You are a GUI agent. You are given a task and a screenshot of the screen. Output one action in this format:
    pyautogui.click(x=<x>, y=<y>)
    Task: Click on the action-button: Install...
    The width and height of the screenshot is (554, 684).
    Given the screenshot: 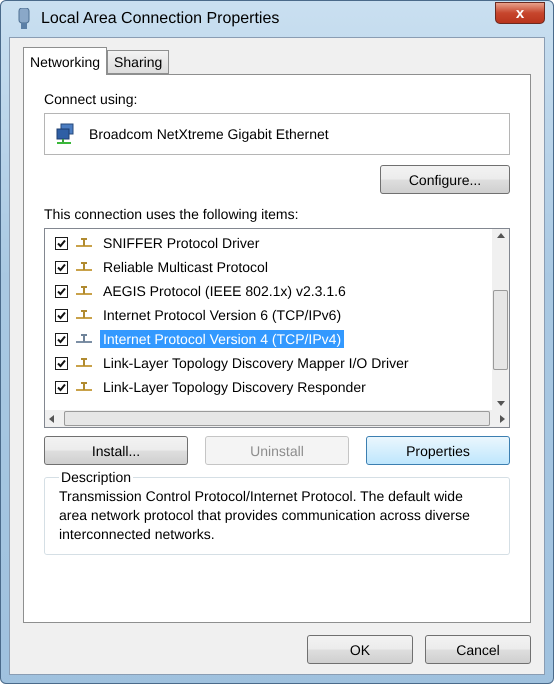 What is the action you would take?
    pyautogui.click(x=116, y=450)
    